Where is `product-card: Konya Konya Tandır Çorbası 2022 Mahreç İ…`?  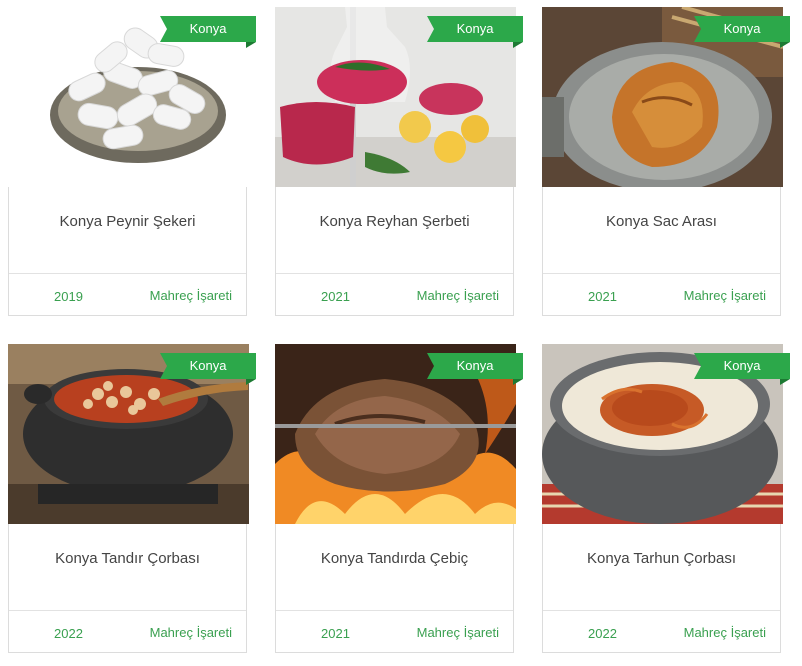 product-card: Konya Konya Tandır Çorbası 2022 Mahreç İ… is located at coordinates (132, 498).